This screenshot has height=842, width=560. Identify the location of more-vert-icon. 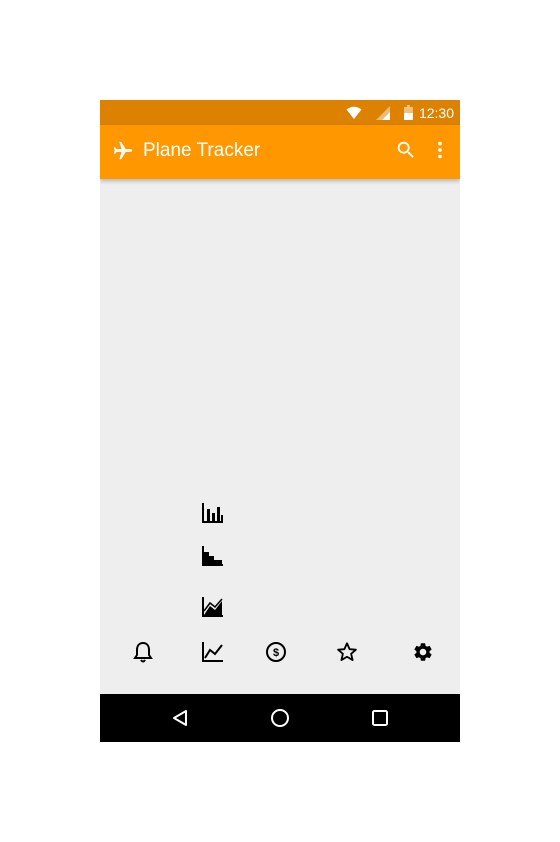
(440, 150).